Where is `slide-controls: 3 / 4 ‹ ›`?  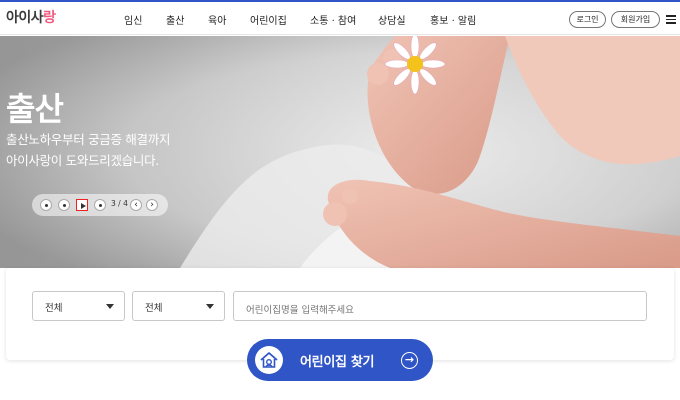
slide-controls: 3 / 4 ‹ › is located at coordinates (100, 205).